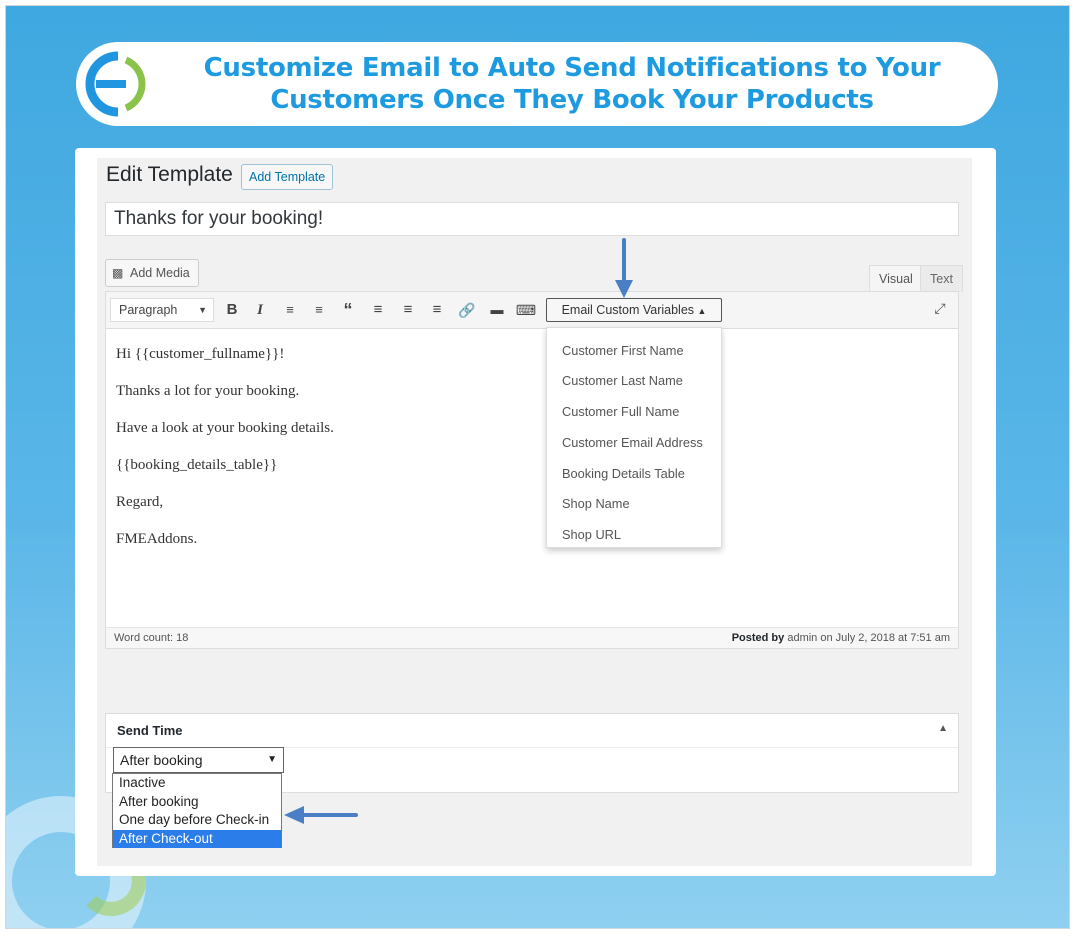 The image size is (1077, 936). What do you see at coordinates (623, 350) in the screenshot?
I see `menu-item-customer-first-name: Customer First Name` at bounding box center [623, 350].